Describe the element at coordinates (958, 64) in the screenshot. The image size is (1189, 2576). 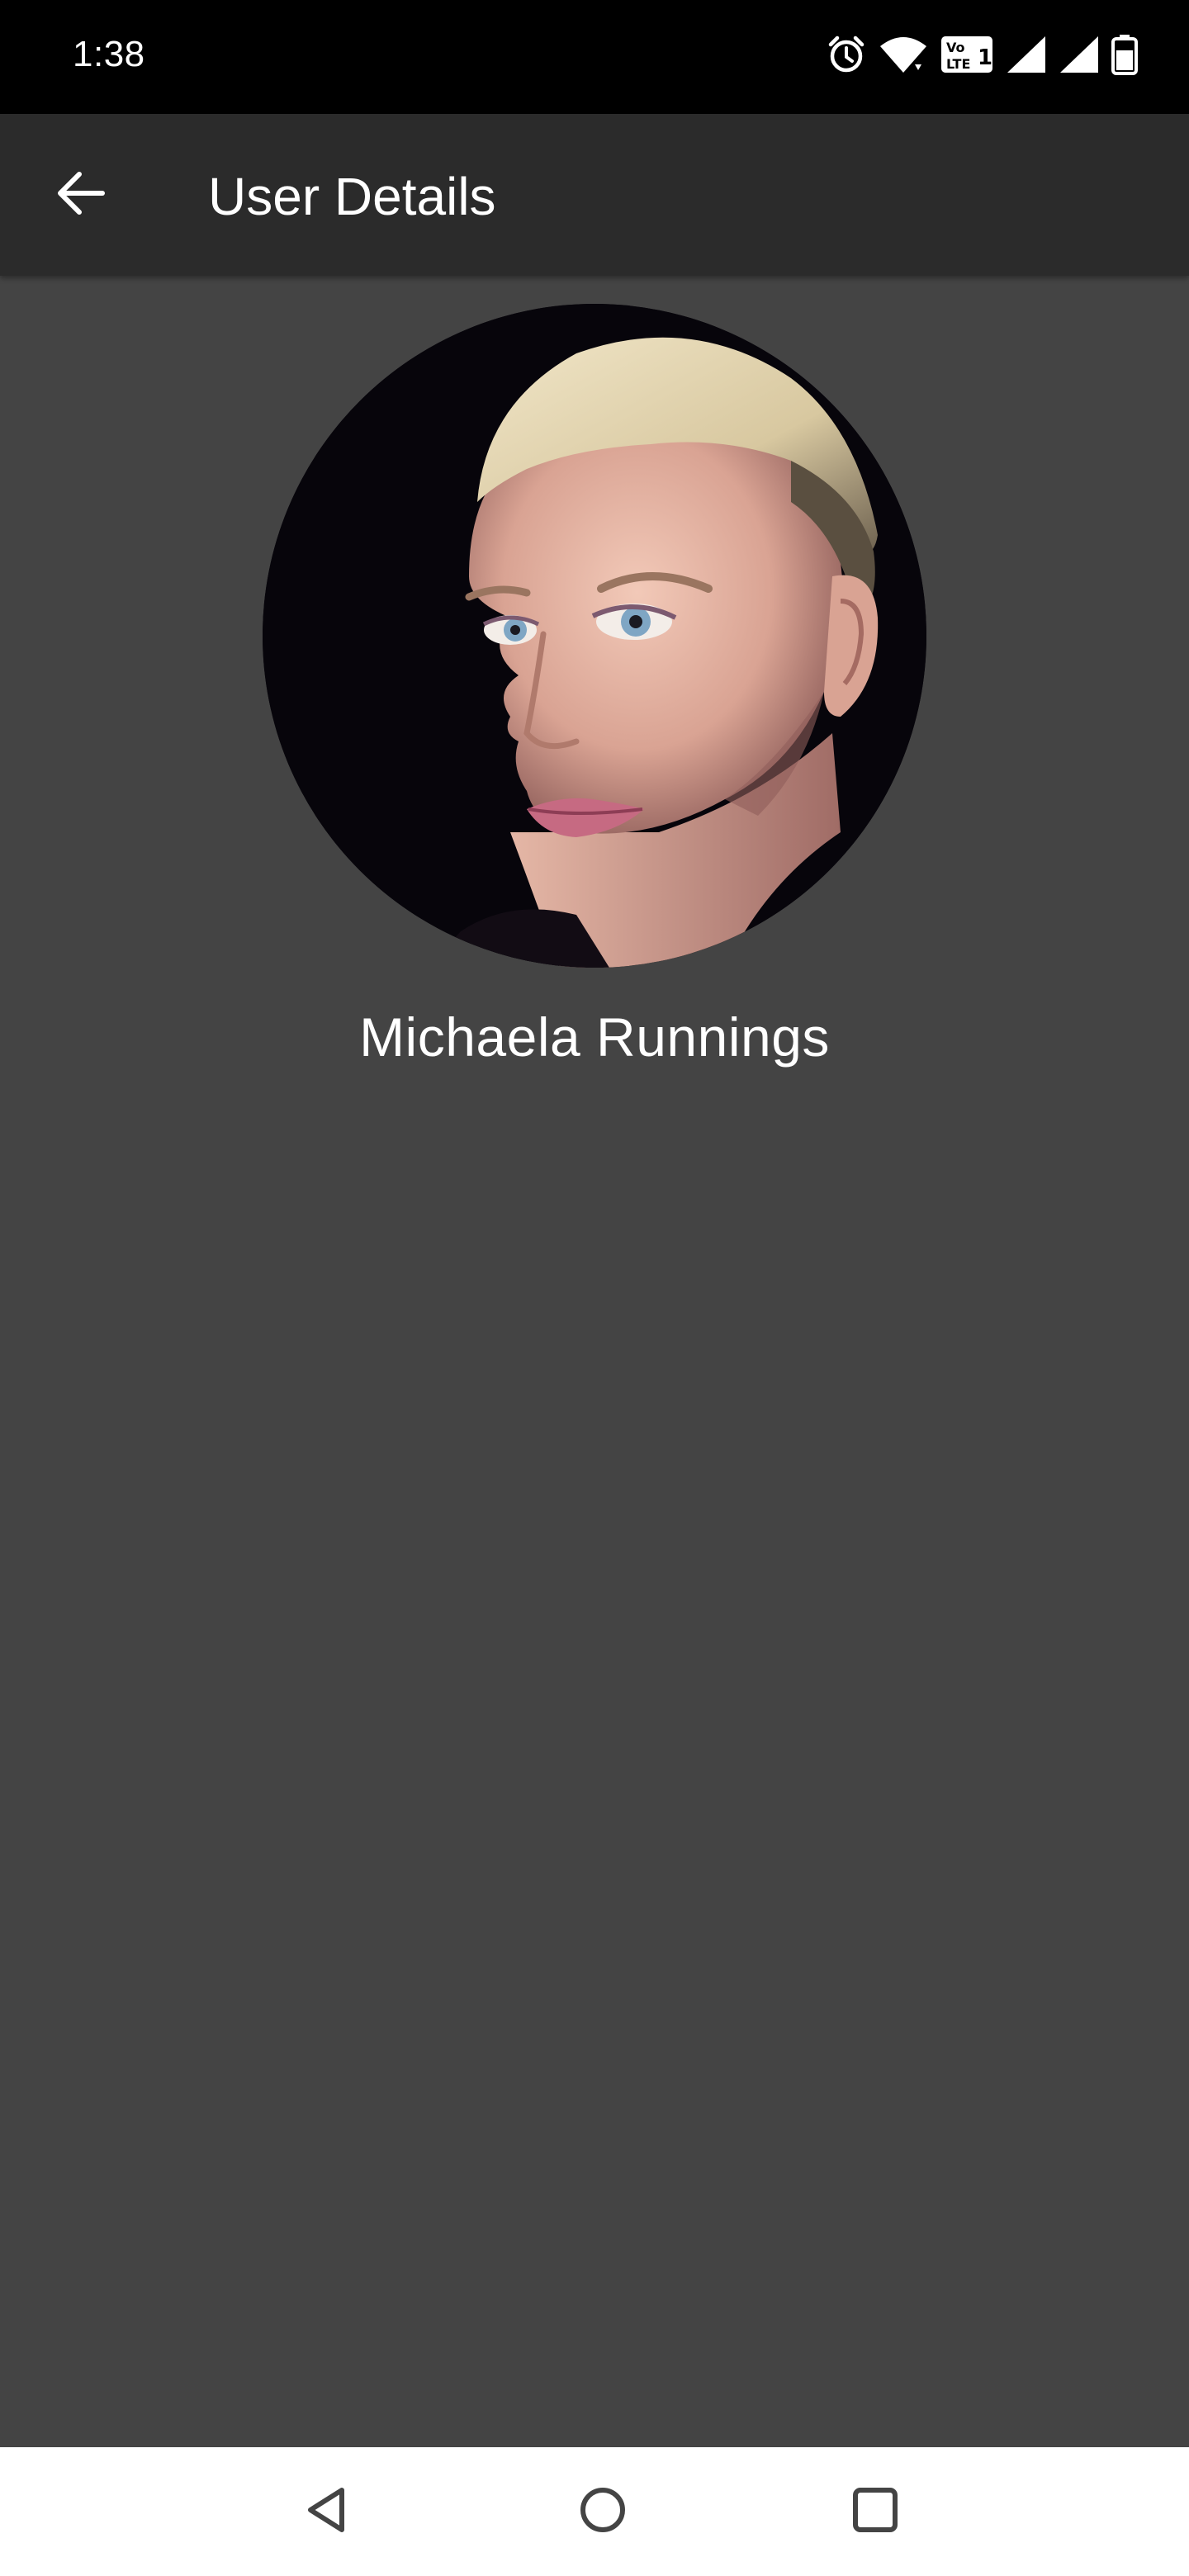
I see `volte-label: LTE` at that location.